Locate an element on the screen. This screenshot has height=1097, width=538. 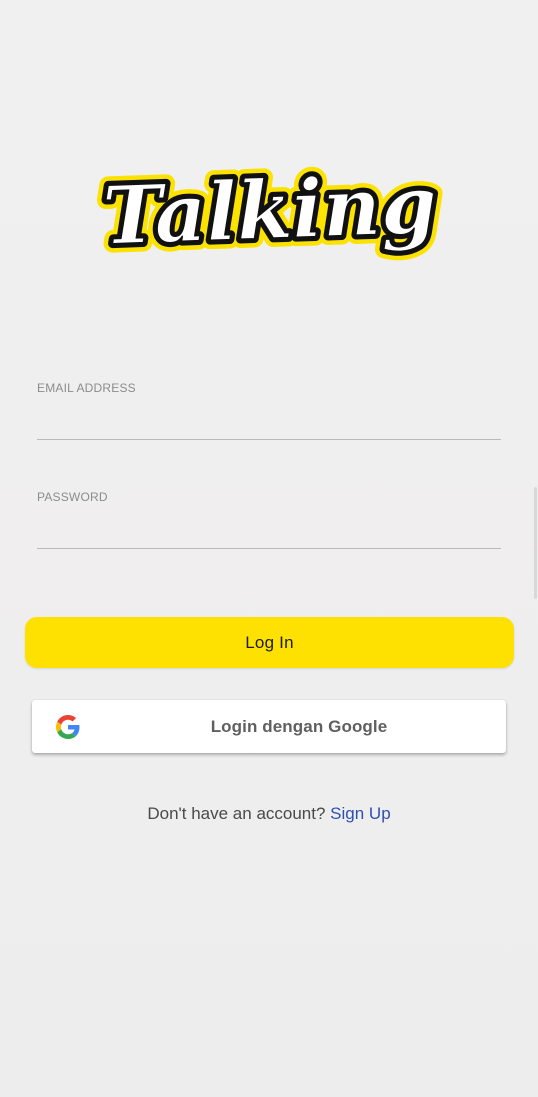
signup-prompt-text: Don't have an account? is located at coordinates (236, 813).